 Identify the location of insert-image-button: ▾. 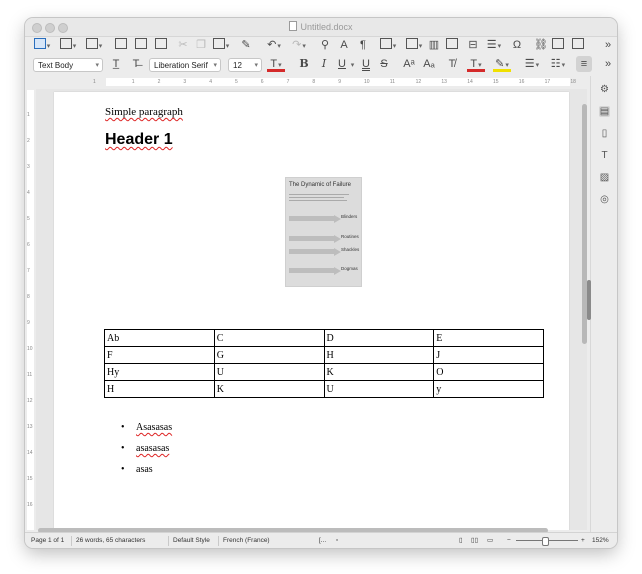
(414, 45).